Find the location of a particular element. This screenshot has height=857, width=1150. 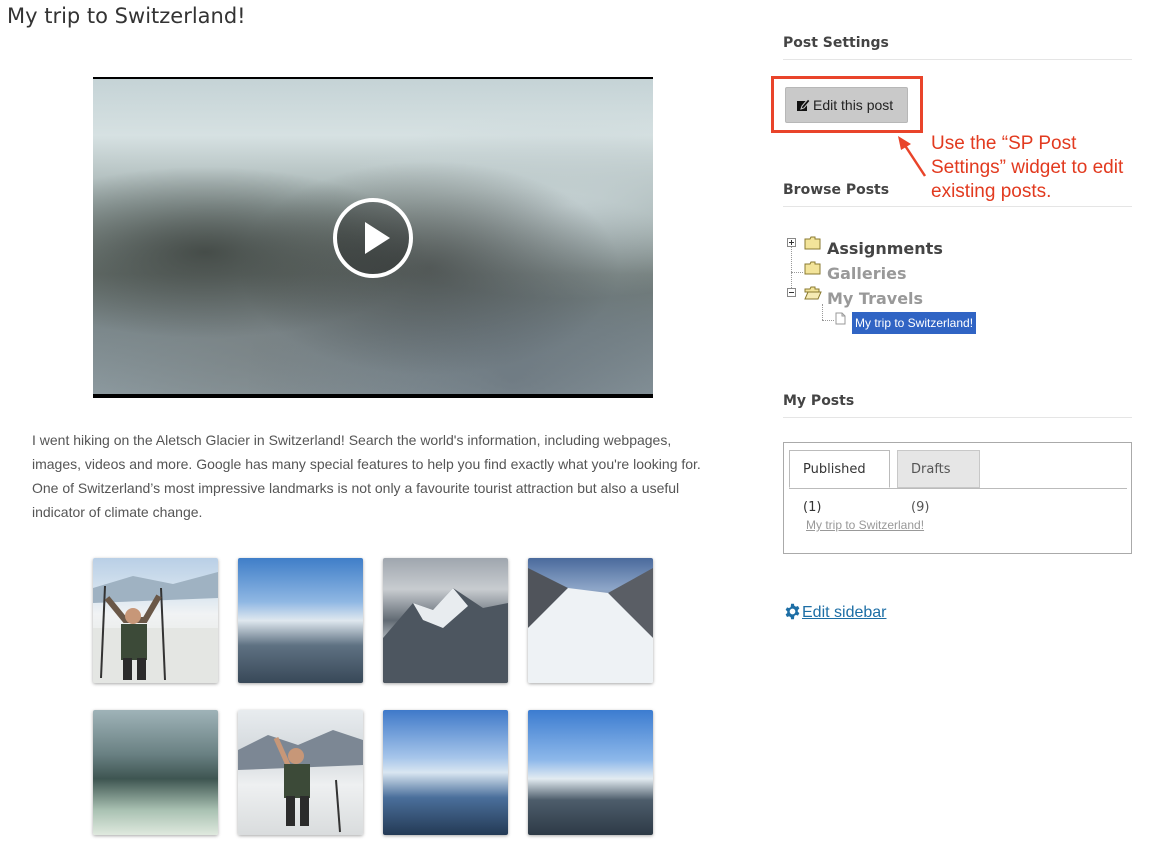

edit-sidebar-label: Edit sidebar is located at coordinates (844, 612).